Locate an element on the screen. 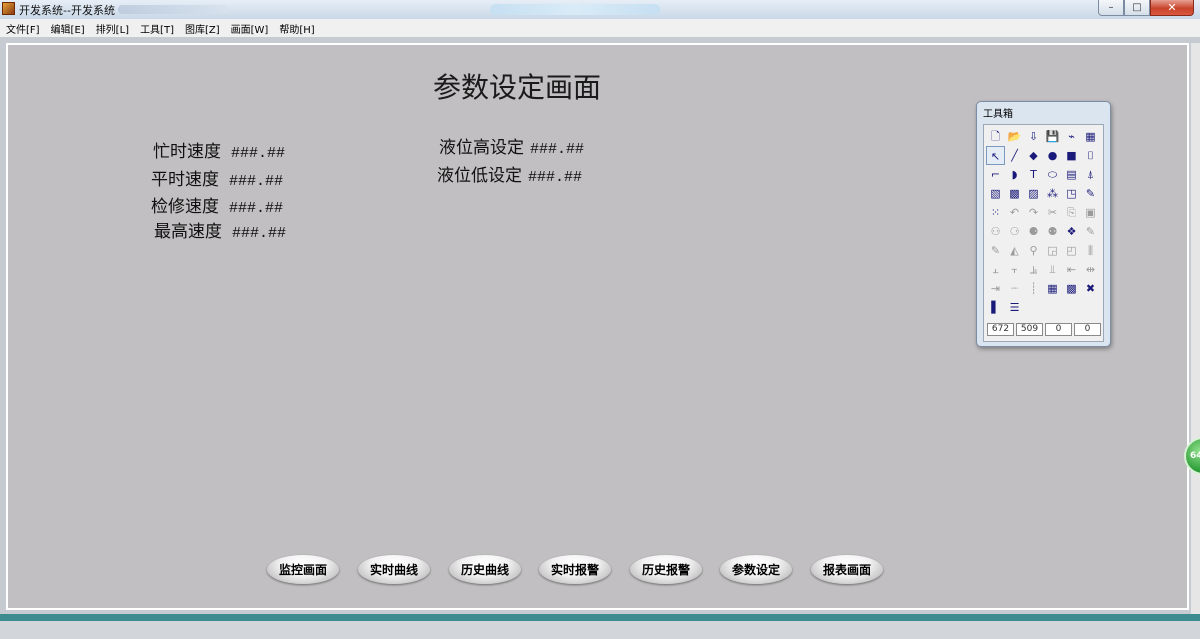 This screenshot has width=1200, height=639. coord-h: 0 is located at coordinates (1087, 329).